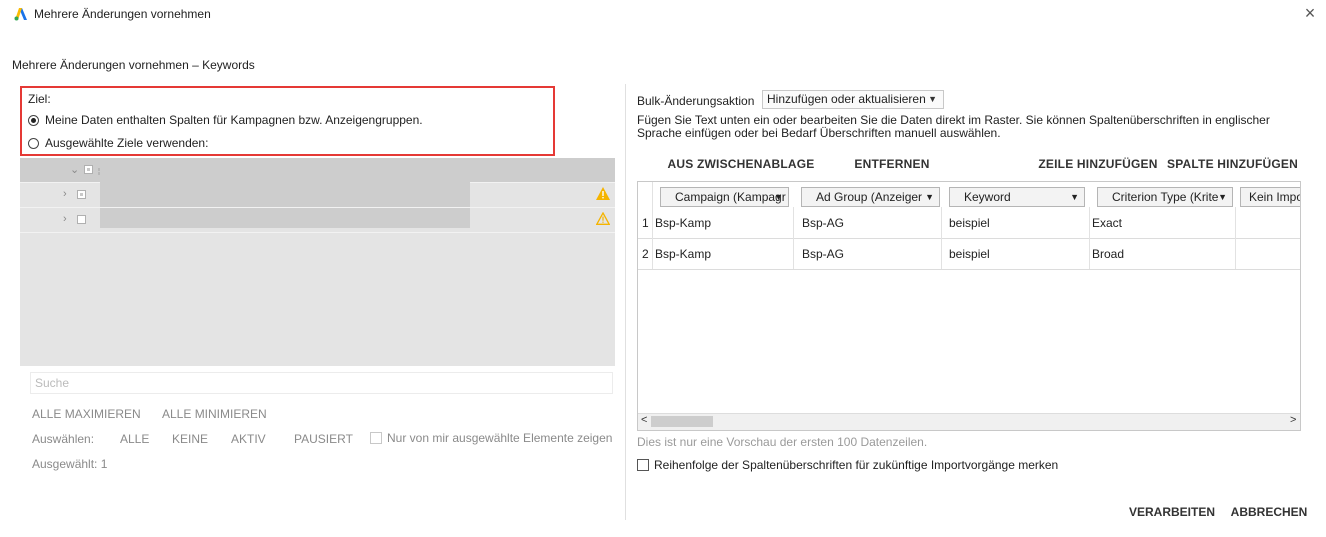 The height and width of the screenshot is (537, 1326). What do you see at coordinates (1098, 164) in the screenshot?
I see `add-row-button: ZEILE HINZUFÜGEN` at bounding box center [1098, 164].